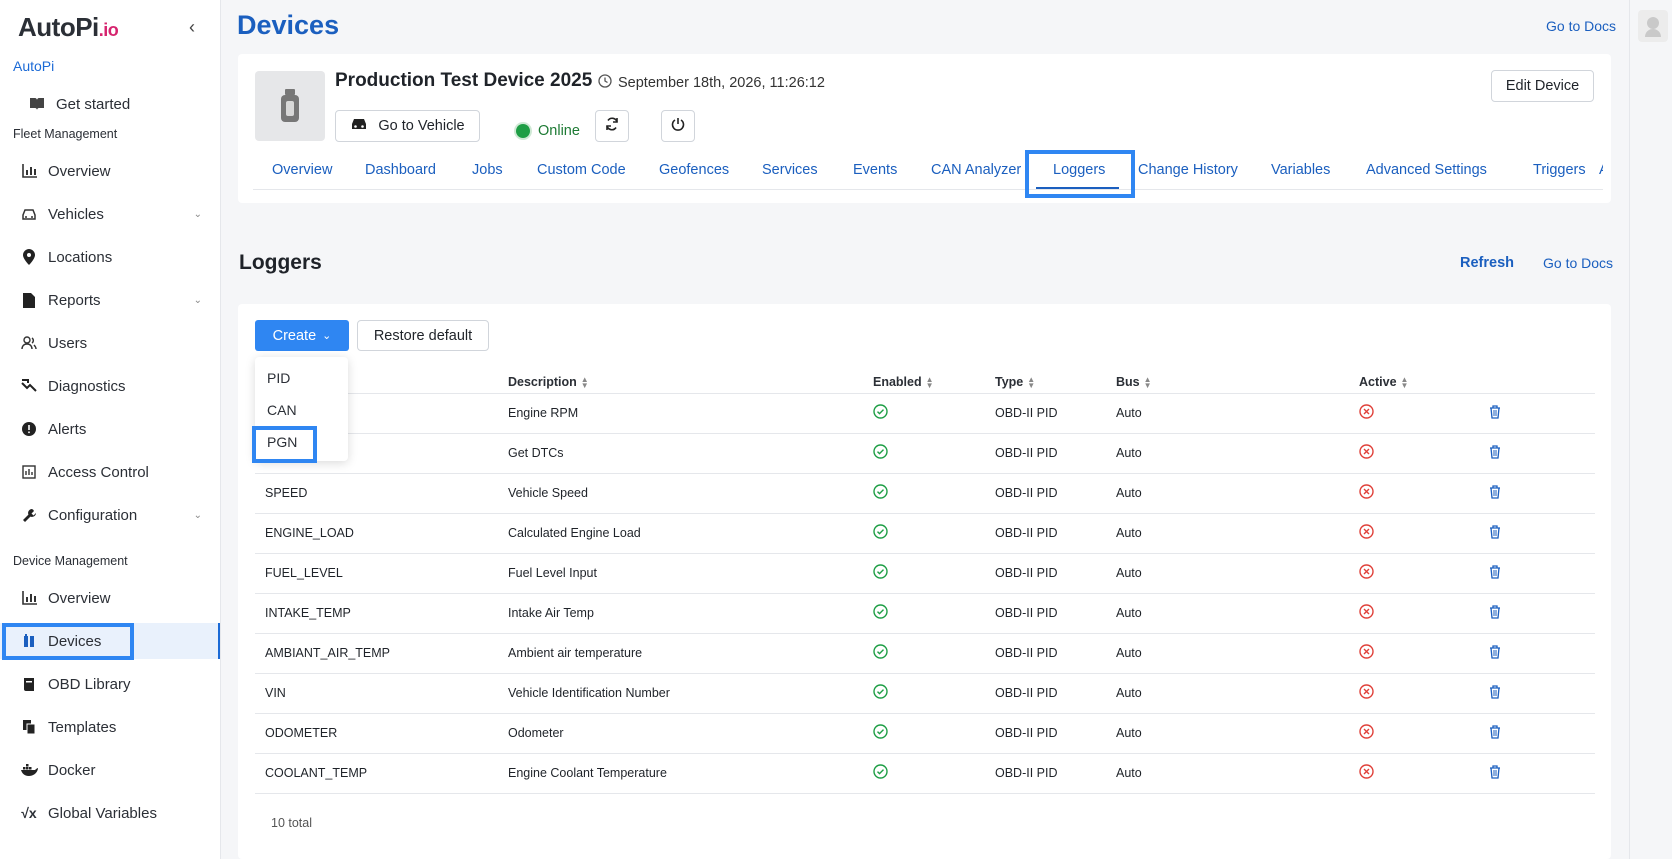  I want to click on sidebar-item-reports: Reports ⌄, so click(110, 300).